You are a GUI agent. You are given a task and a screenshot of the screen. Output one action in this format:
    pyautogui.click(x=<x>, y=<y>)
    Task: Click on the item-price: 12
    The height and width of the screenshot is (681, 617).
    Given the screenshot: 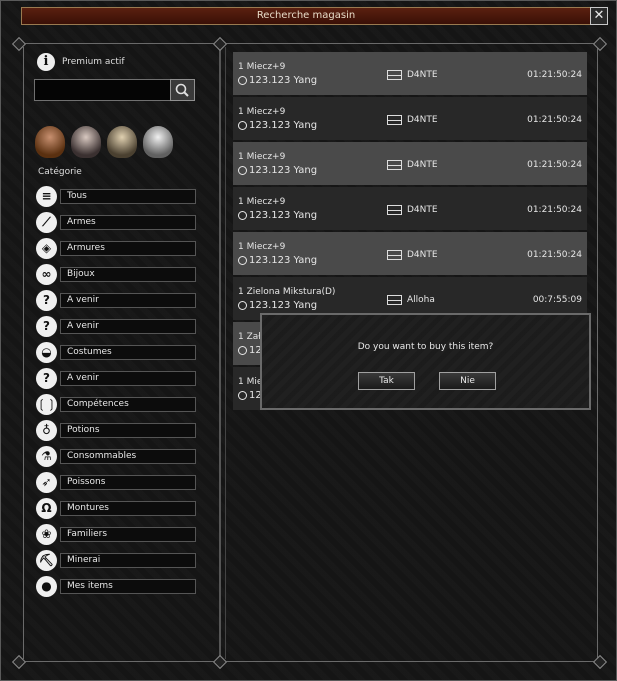 What is the action you would take?
    pyautogui.click(x=250, y=350)
    